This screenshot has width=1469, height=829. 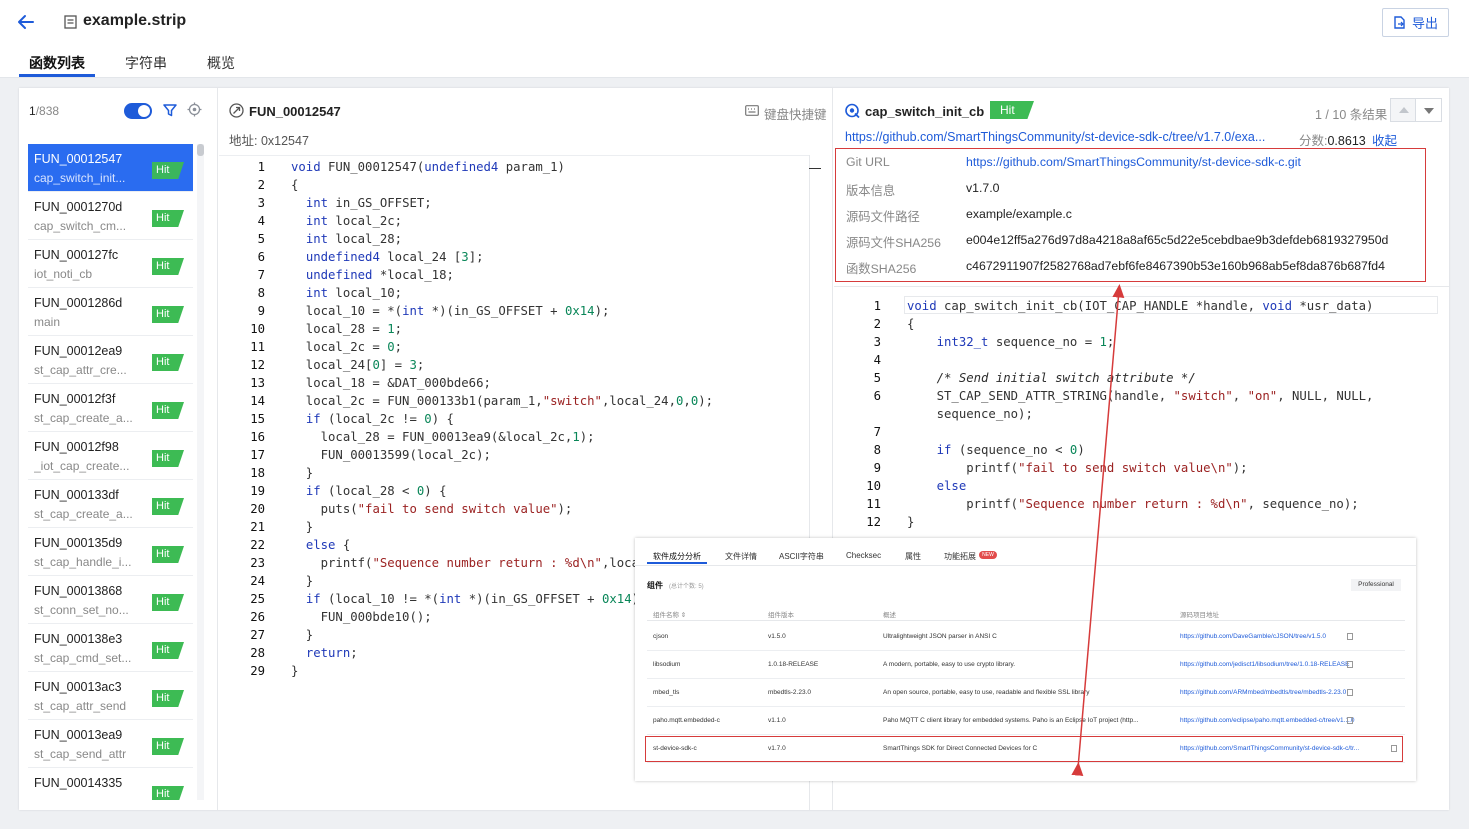 What do you see at coordinates (893, 243) in the screenshot?
I see `info-key: 源码文件SHA256` at bounding box center [893, 243].